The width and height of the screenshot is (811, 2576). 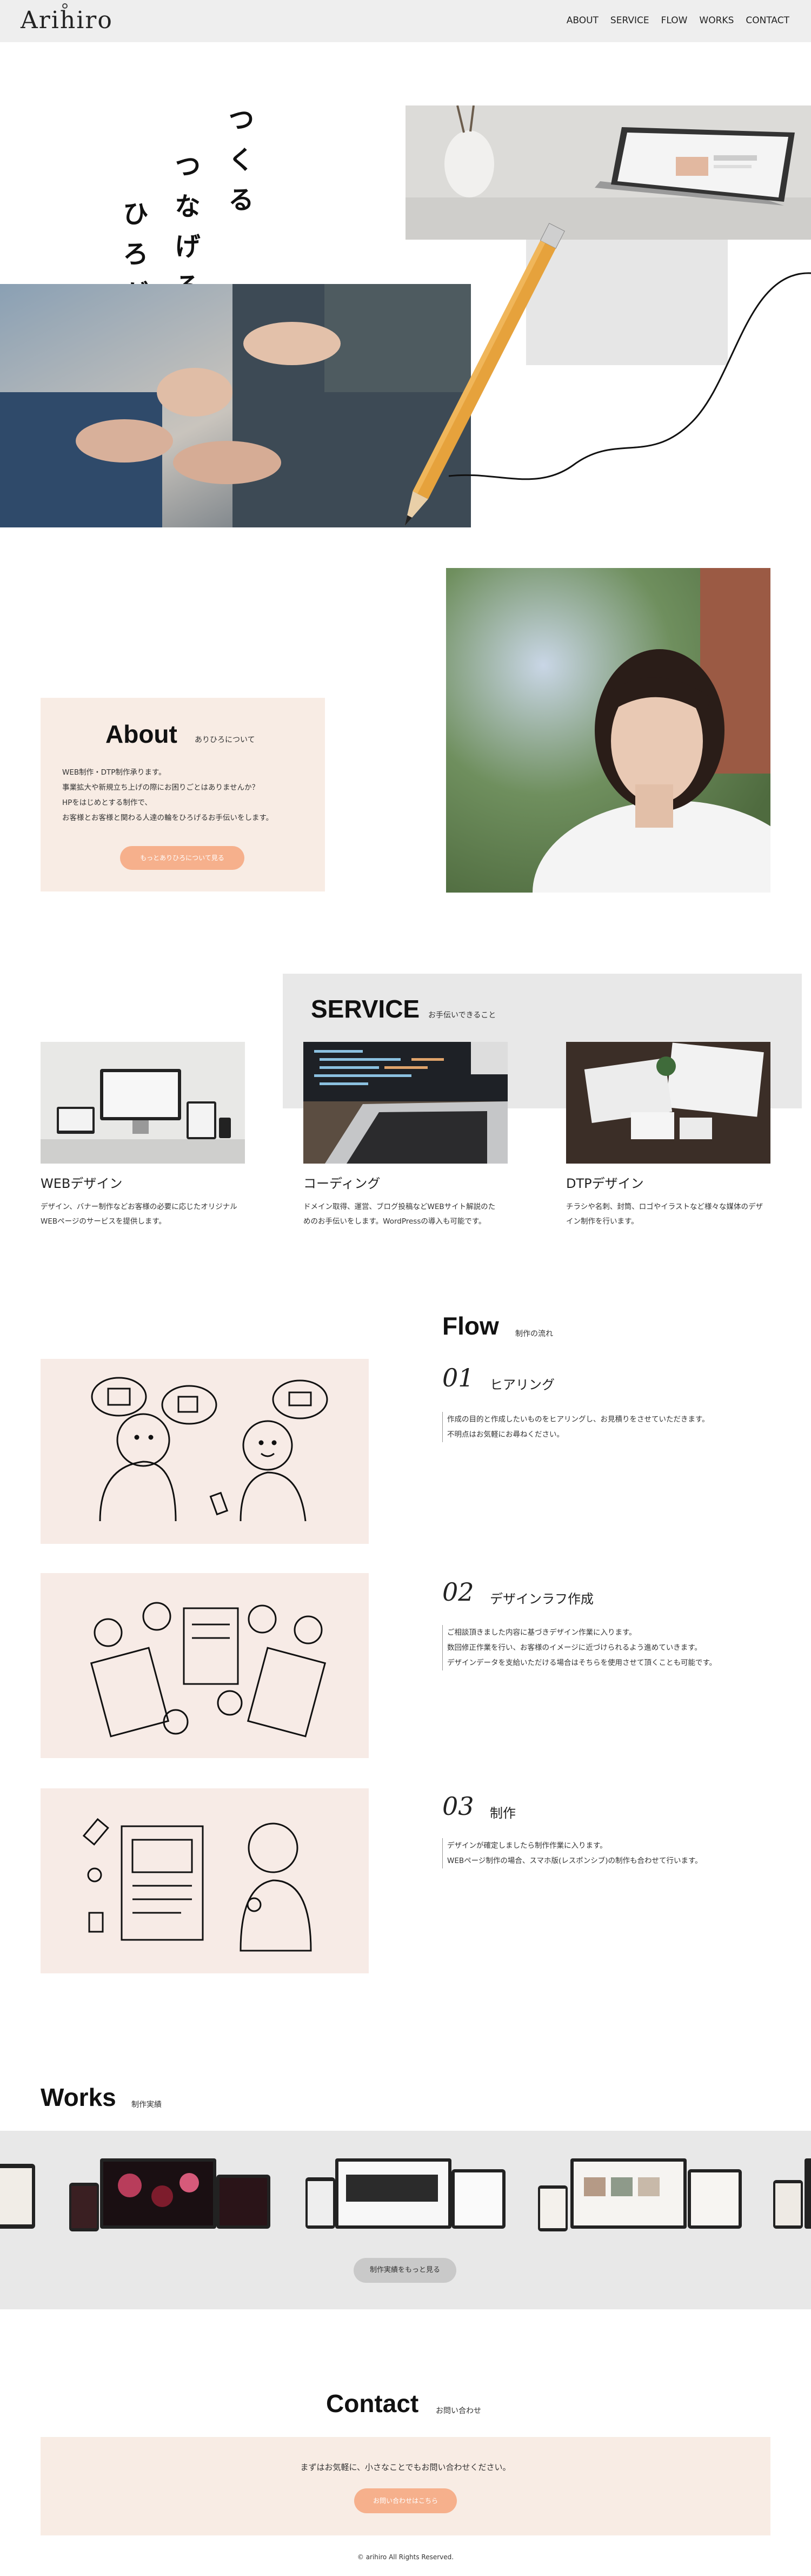 I want to click on contact-subtitle: お問い合わせ, so click(x=458, y=2411).